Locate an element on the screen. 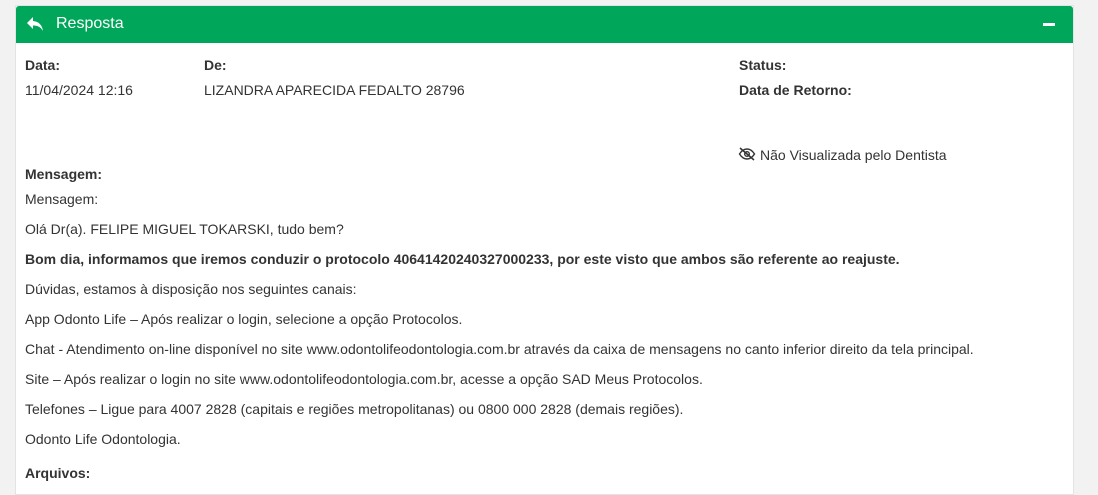  message-line: Odonto Life Odontologia. is located at coordinates (103, 439).